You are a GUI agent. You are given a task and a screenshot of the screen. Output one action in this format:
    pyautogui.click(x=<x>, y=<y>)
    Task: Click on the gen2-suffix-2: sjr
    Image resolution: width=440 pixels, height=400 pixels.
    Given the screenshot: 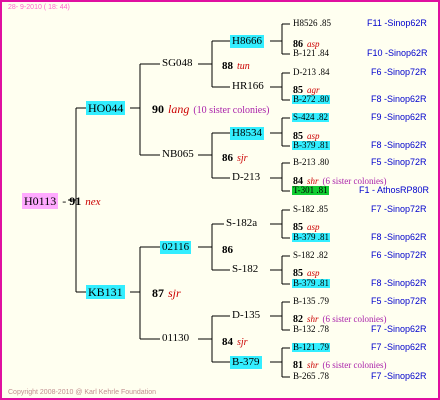 What is the action you would take?
    pyautogui.click(x=242, y=158)
    